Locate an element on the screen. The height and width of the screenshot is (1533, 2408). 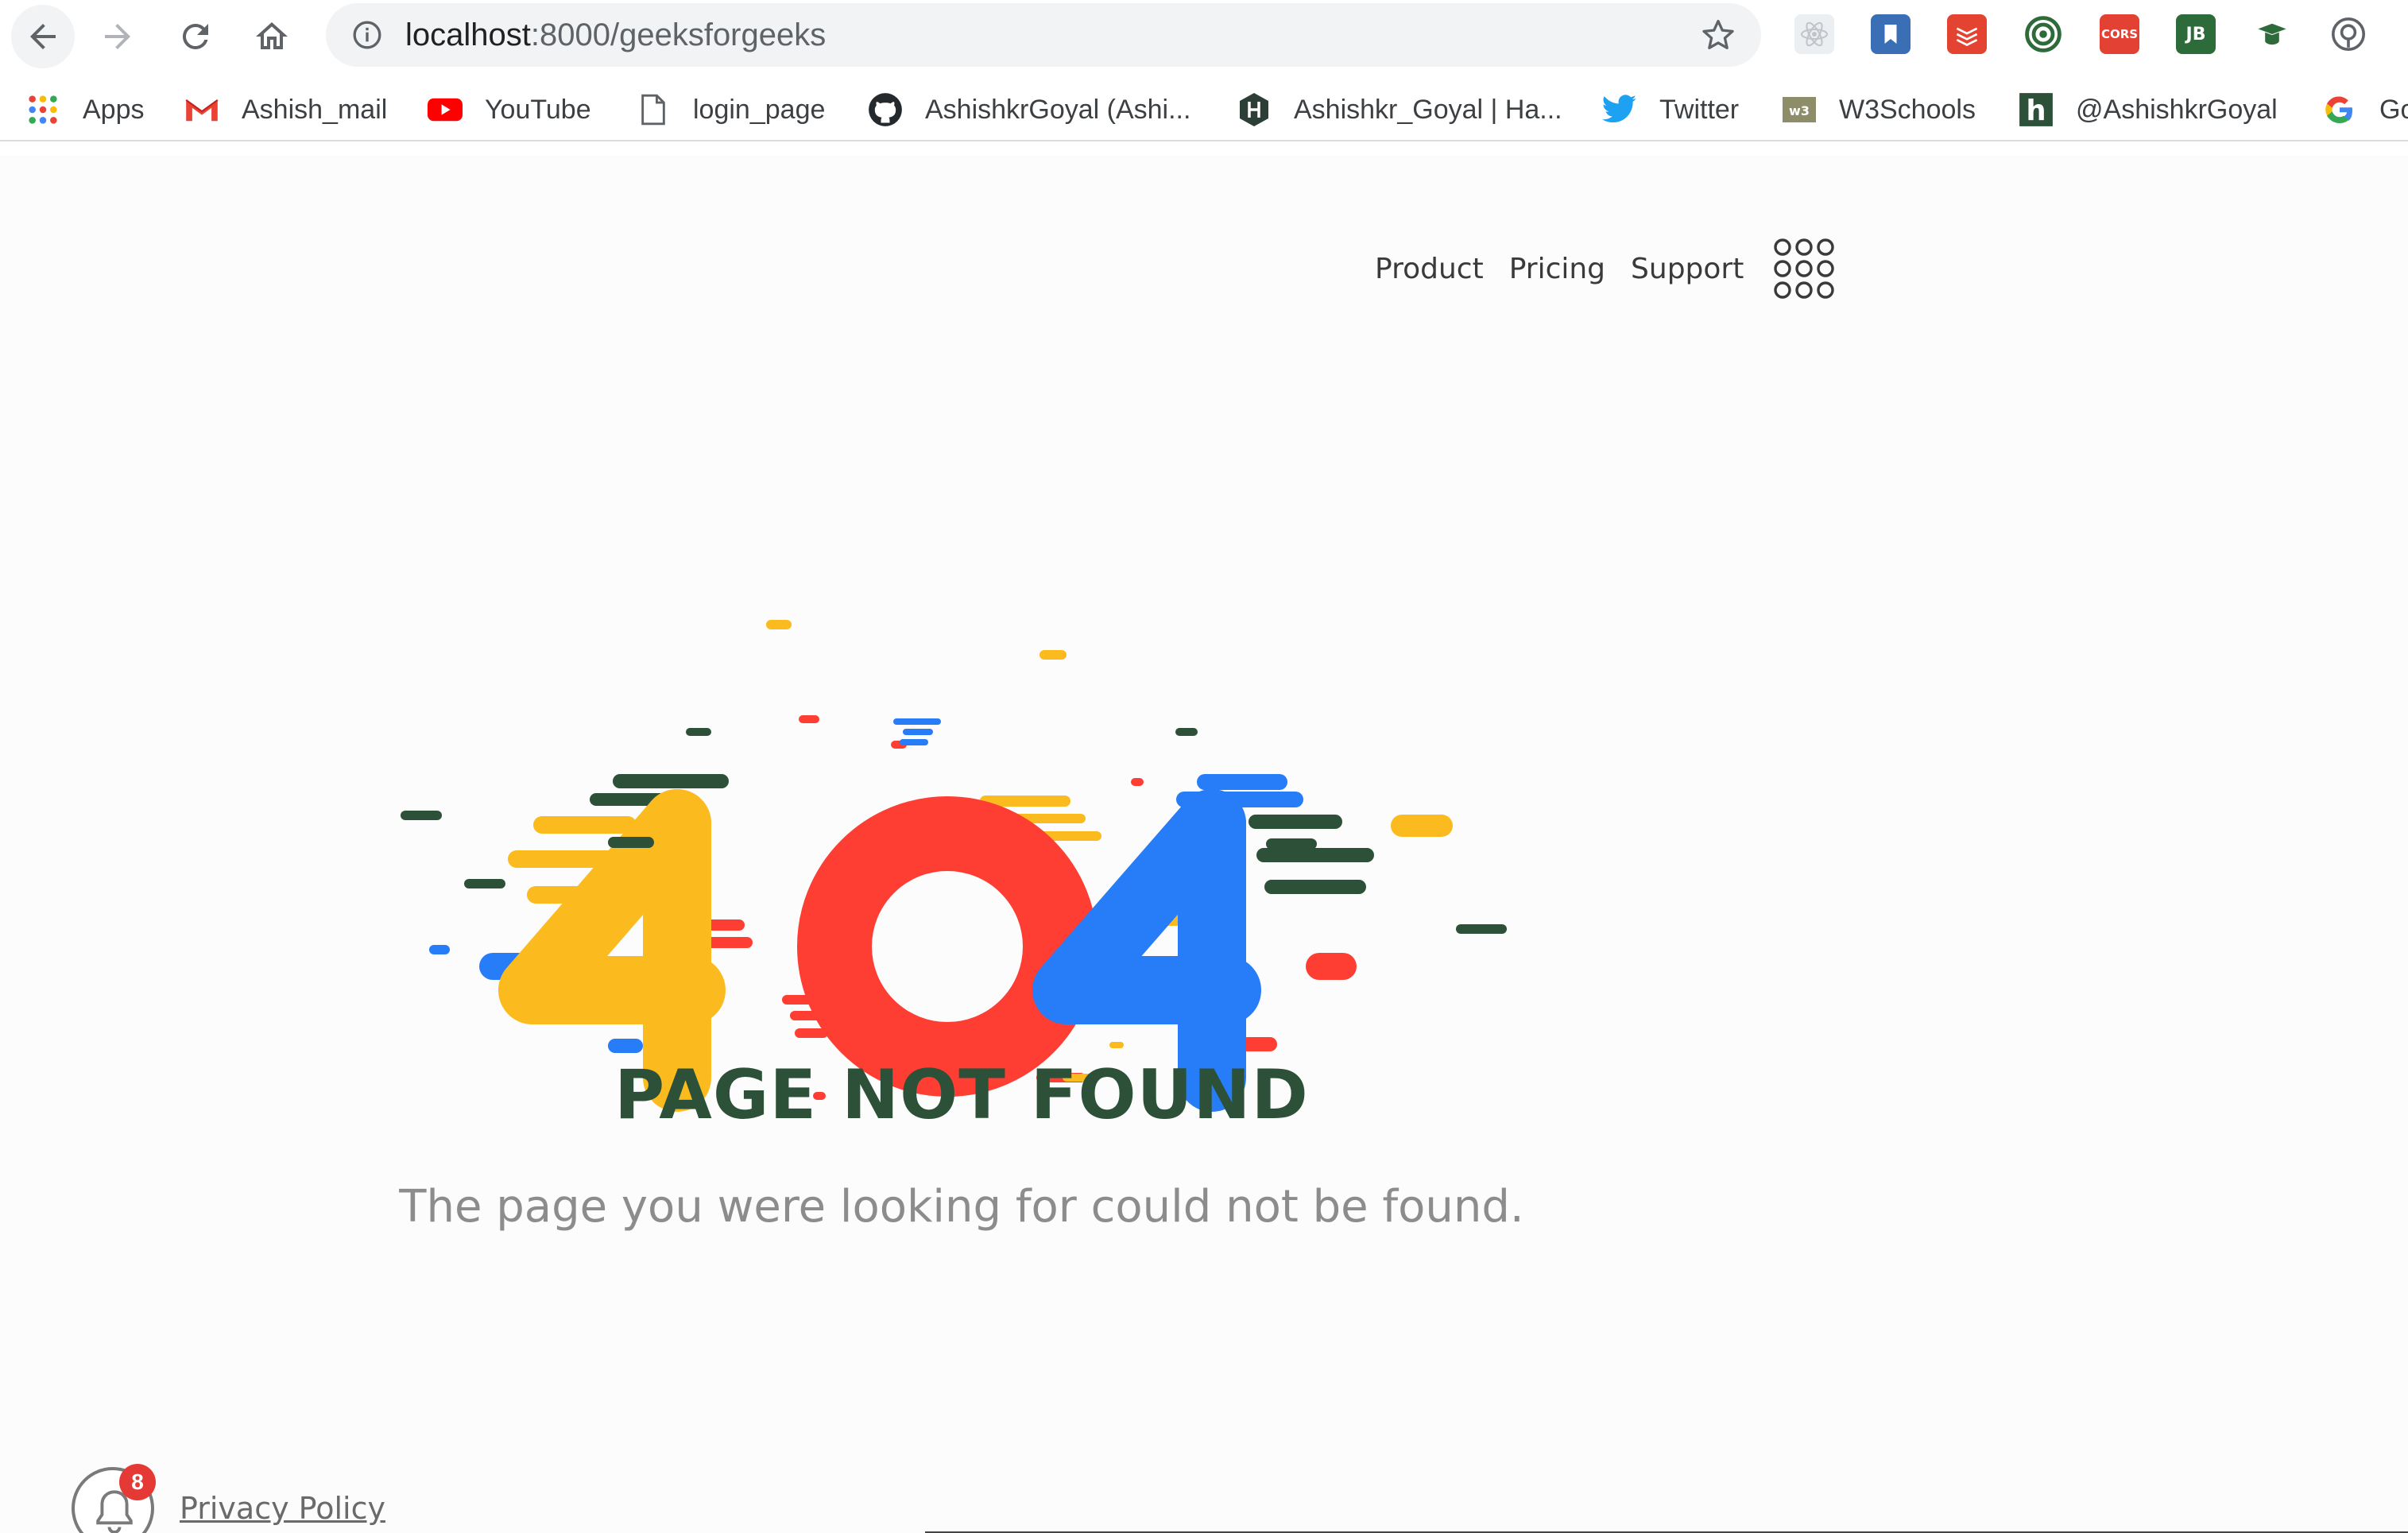
apps-grid-icon is located at coordinates (43, 109).